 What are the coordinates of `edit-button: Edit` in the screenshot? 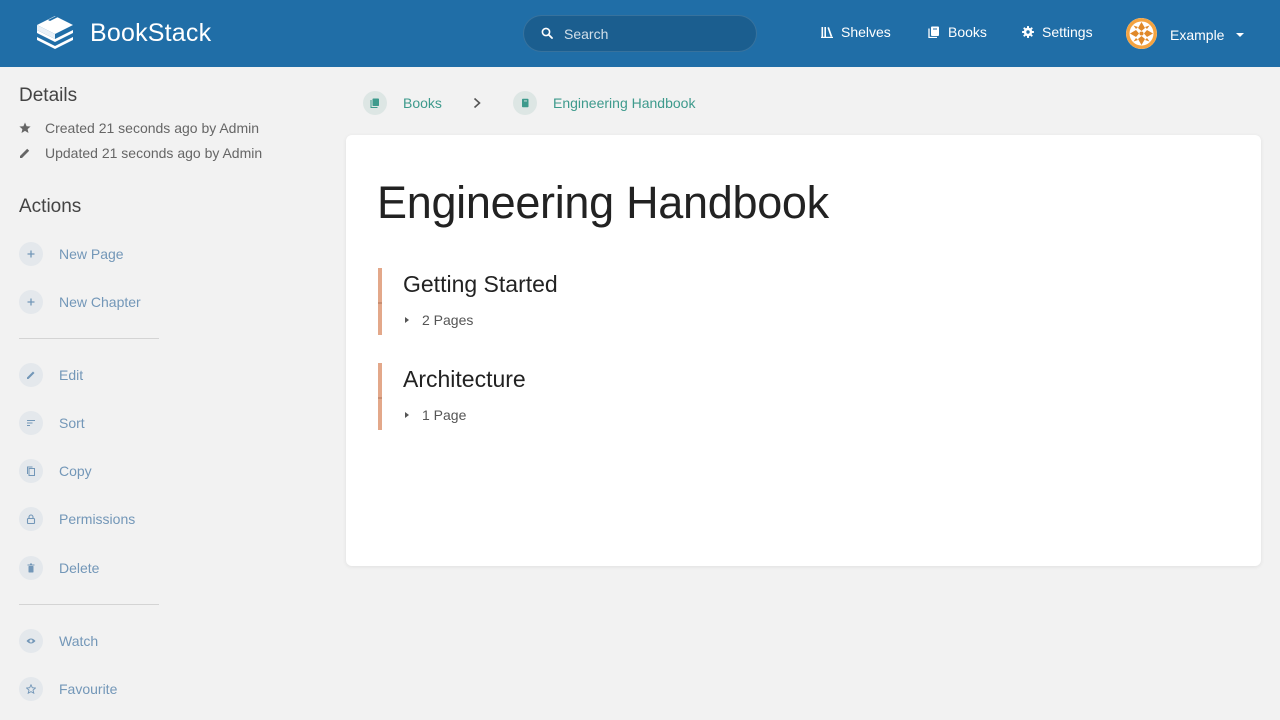 It's located at (51, 375).